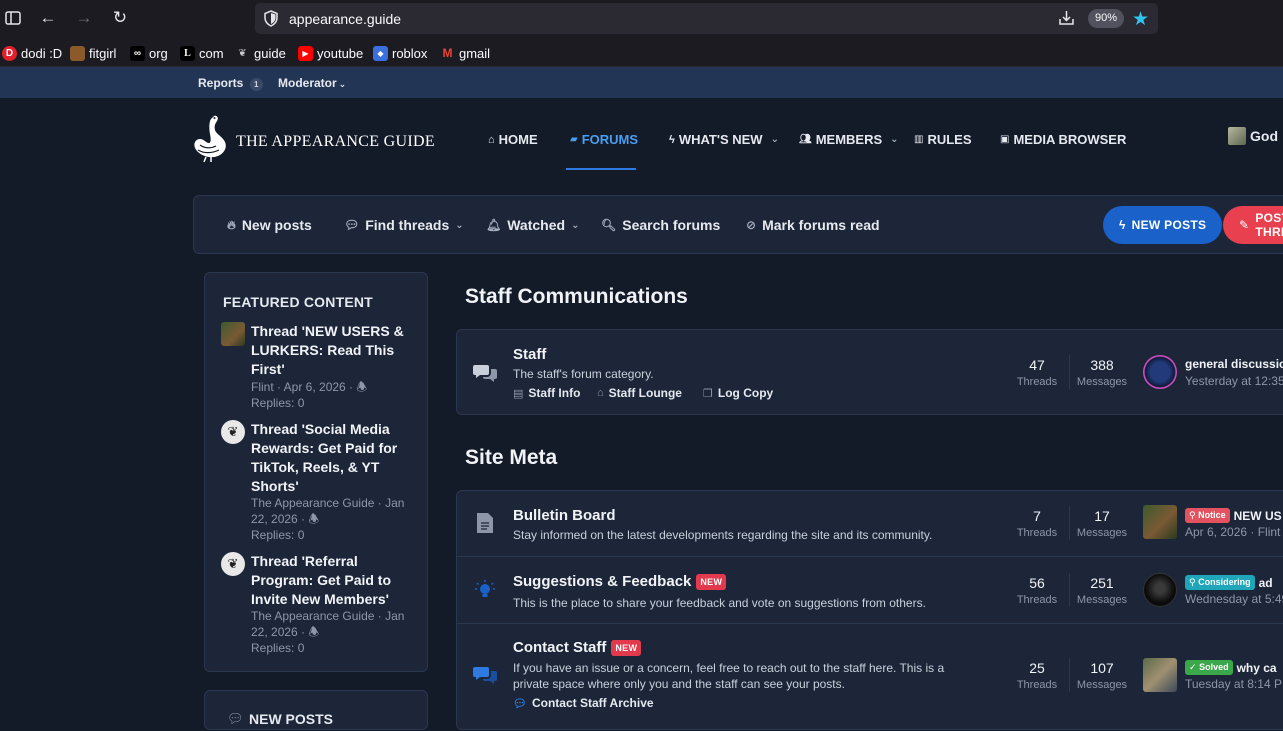 The image size is (1283, 731). I want to click on moderator-menu: Moderator ⌄, so click(312, 83).